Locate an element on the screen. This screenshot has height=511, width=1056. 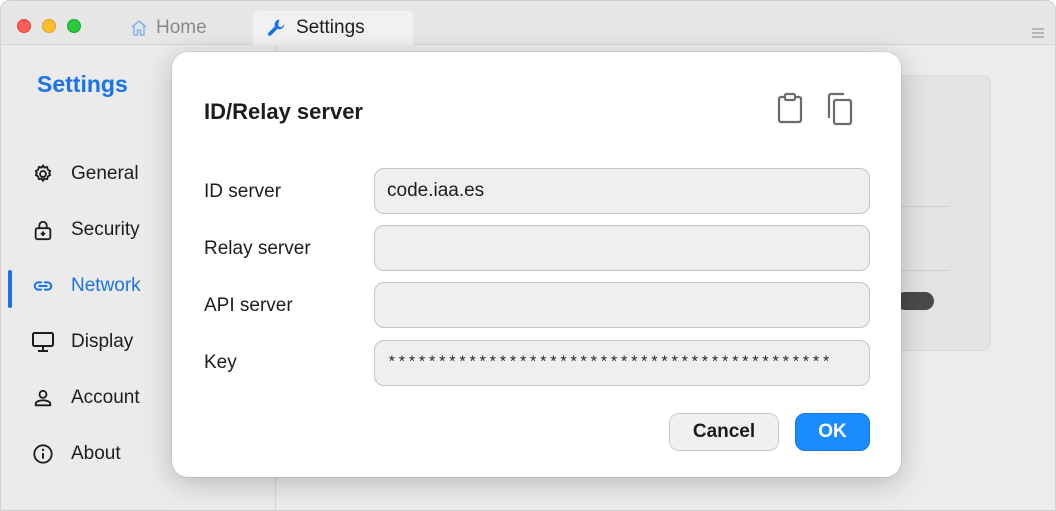
sidebar-item-label: General is located at coordinates (105, 173).